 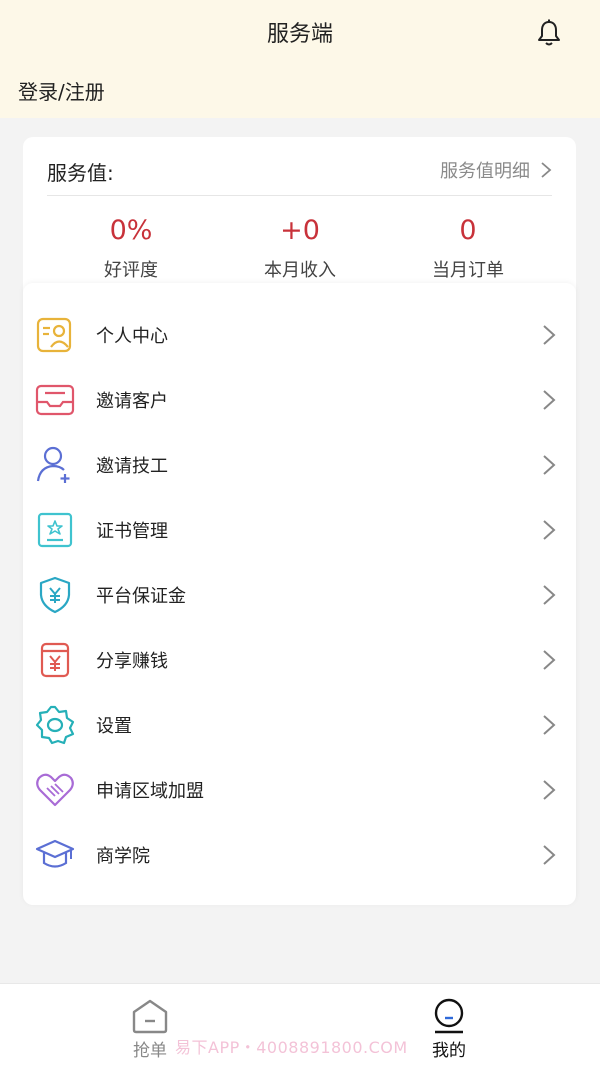 What do you see at coordinates (55, 790) in the screenshot?
I see `handshake-heart-icon` at bounding box center [55, 790].